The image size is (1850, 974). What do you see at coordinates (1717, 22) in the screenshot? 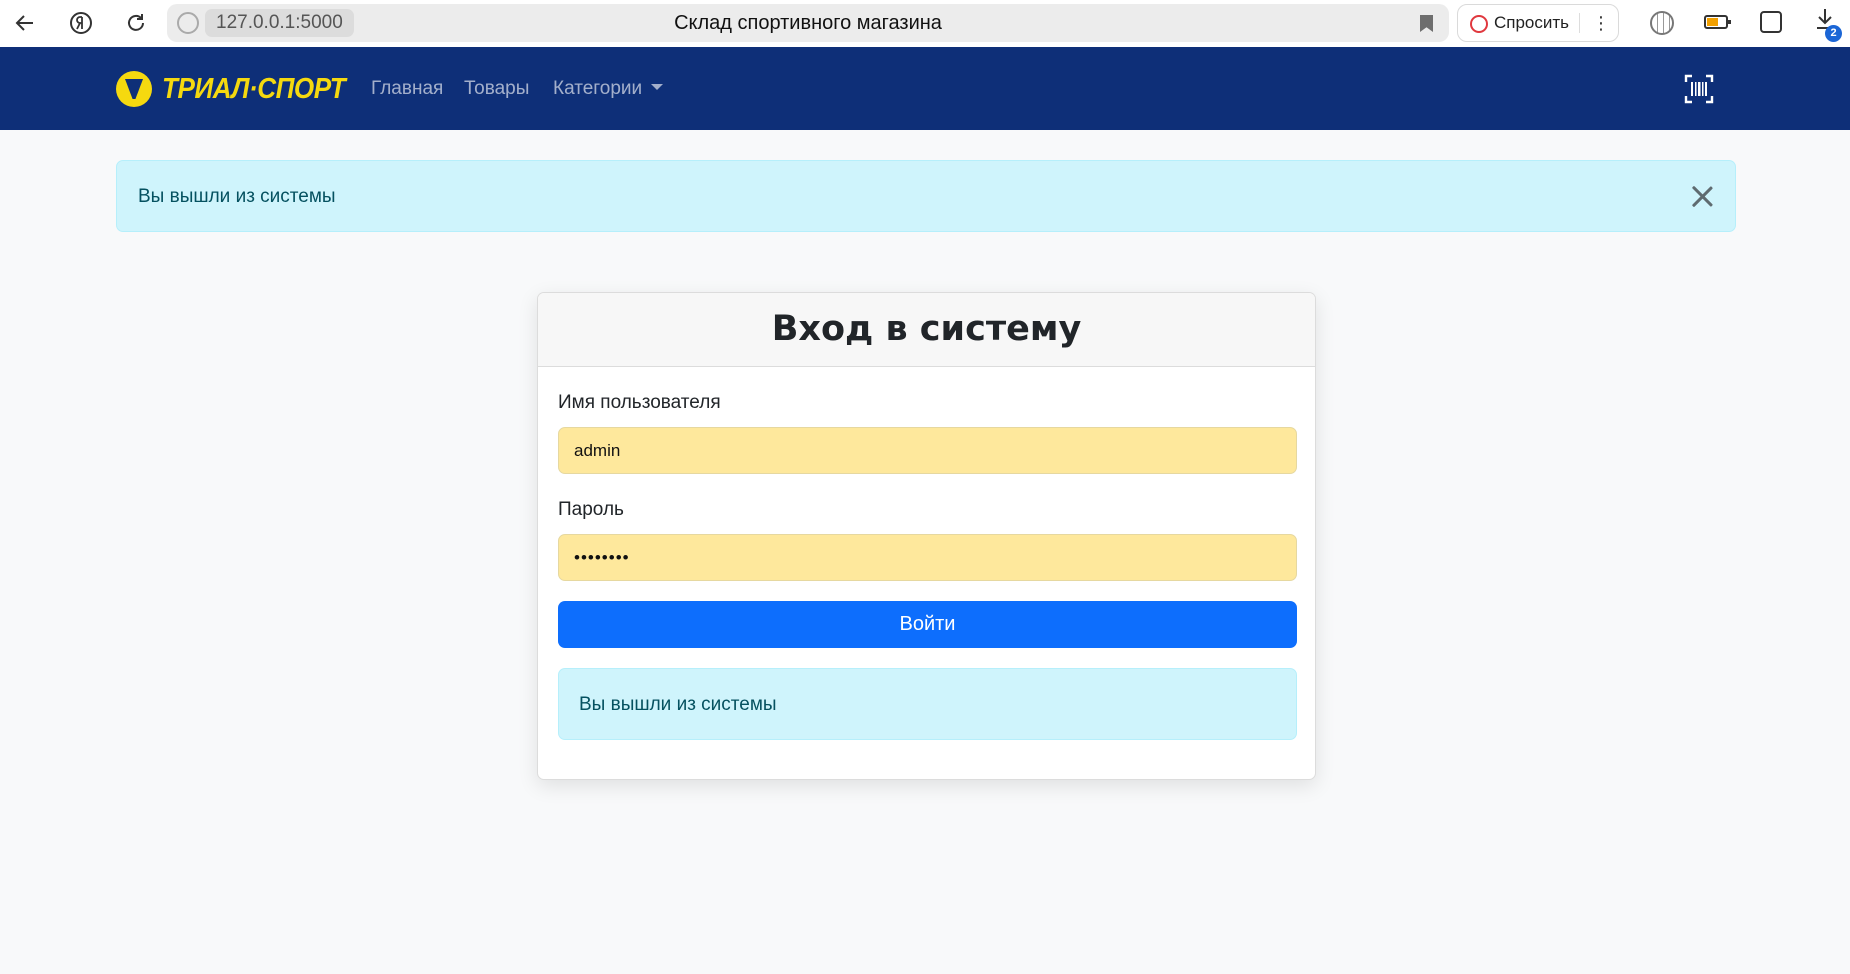
I see `battery-icon` at bounding box center [1717, 22].